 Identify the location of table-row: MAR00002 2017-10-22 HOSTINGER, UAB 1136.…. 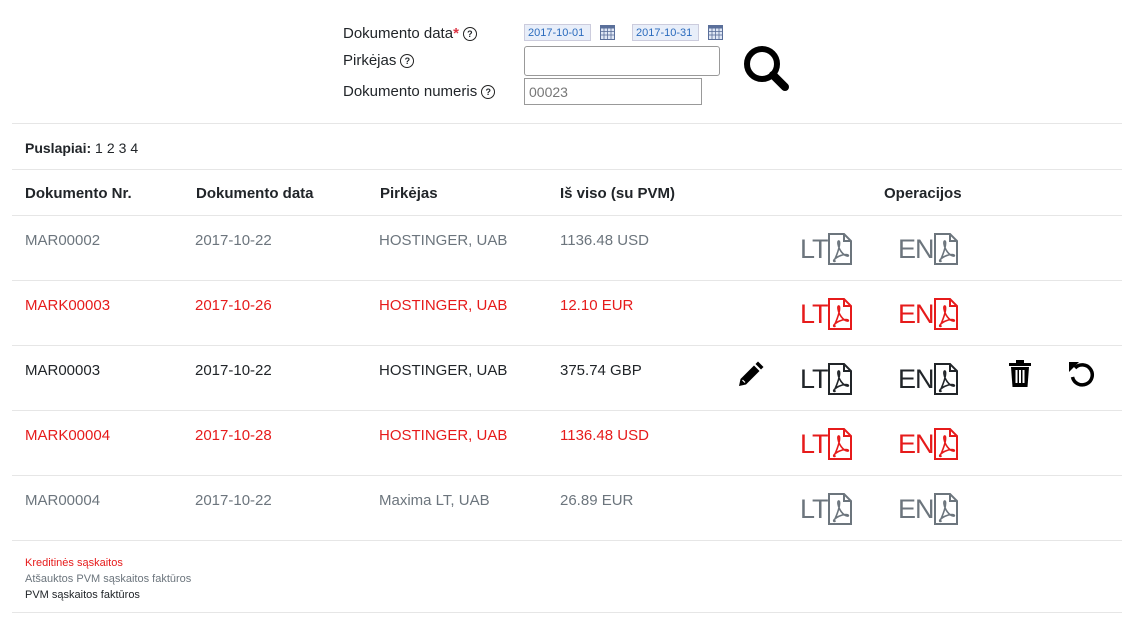
(567, 248).